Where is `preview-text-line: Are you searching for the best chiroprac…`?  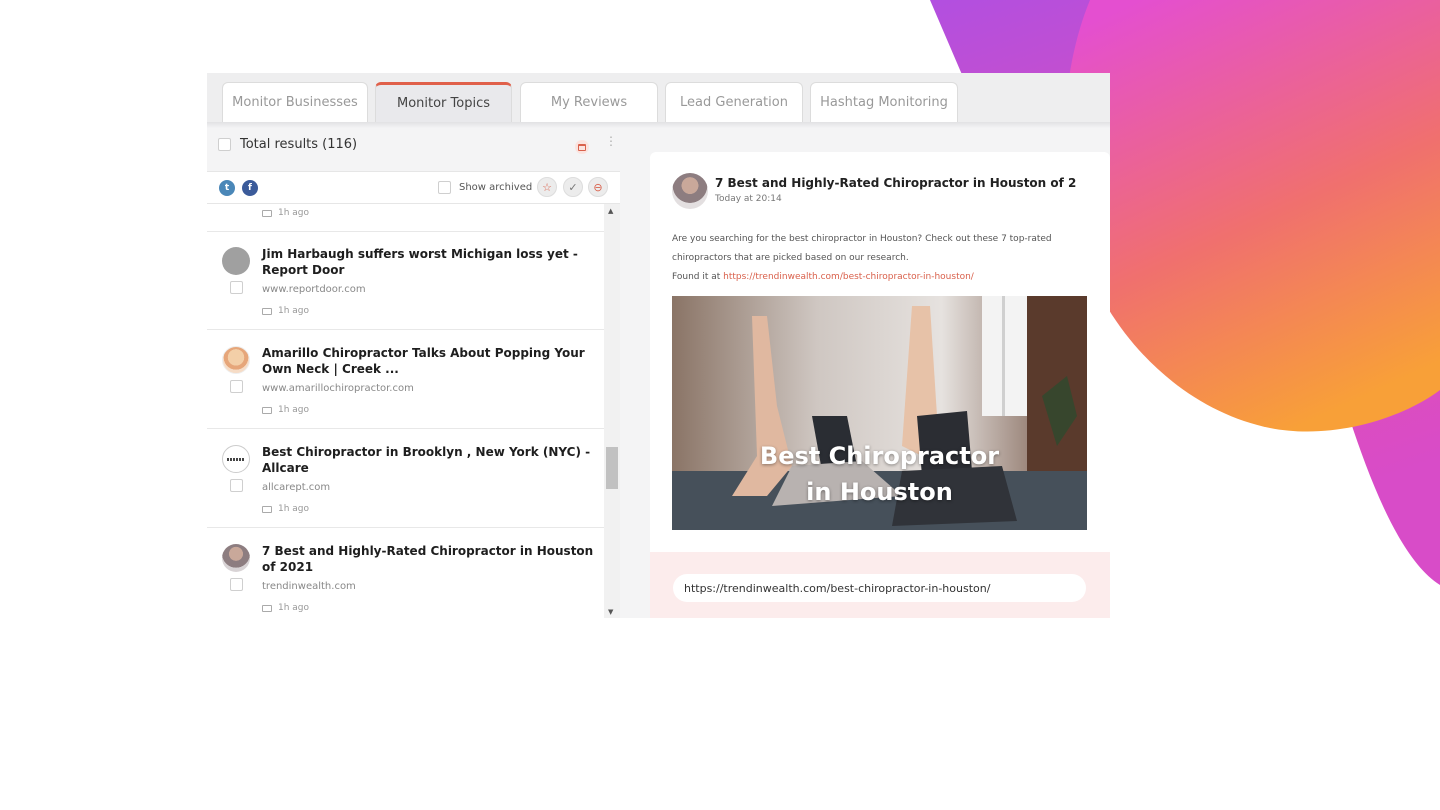
preview-text-line: Are you searching for the best chiroprac… is located at coordinates (862, 239).